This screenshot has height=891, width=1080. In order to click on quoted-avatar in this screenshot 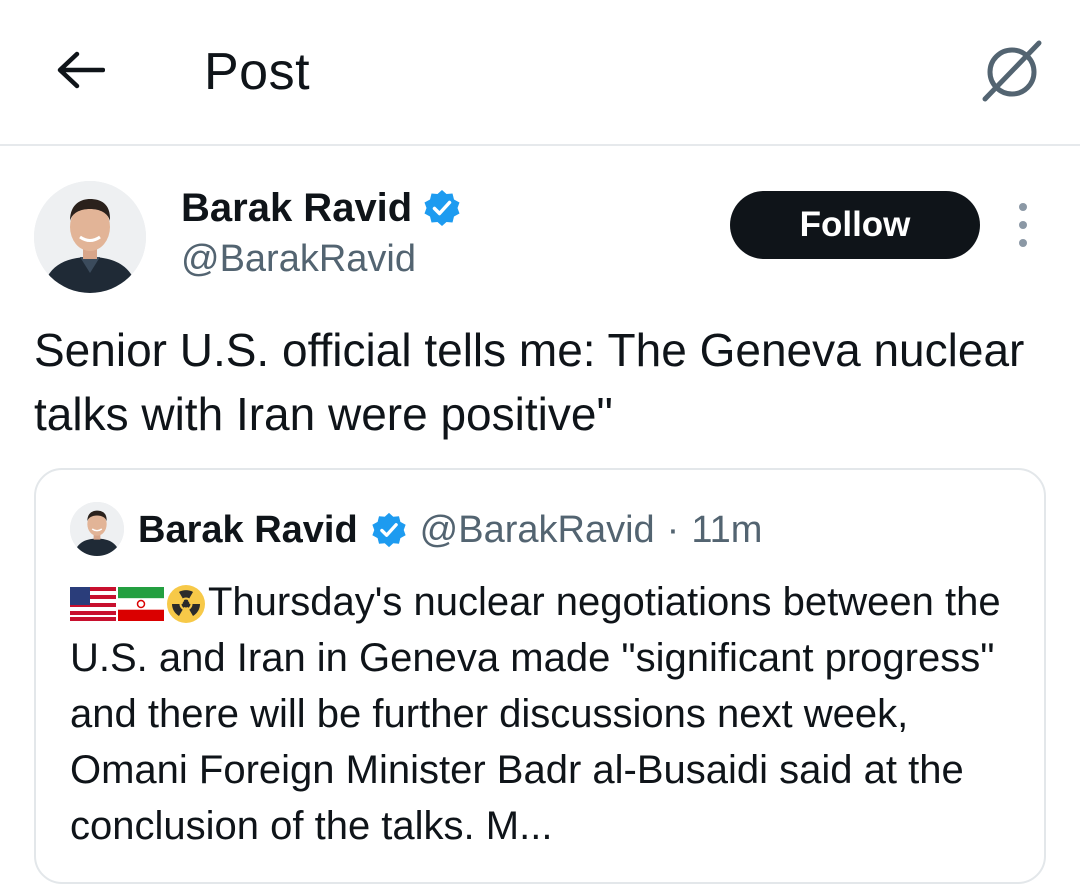, I will do `click(97, 529)`.